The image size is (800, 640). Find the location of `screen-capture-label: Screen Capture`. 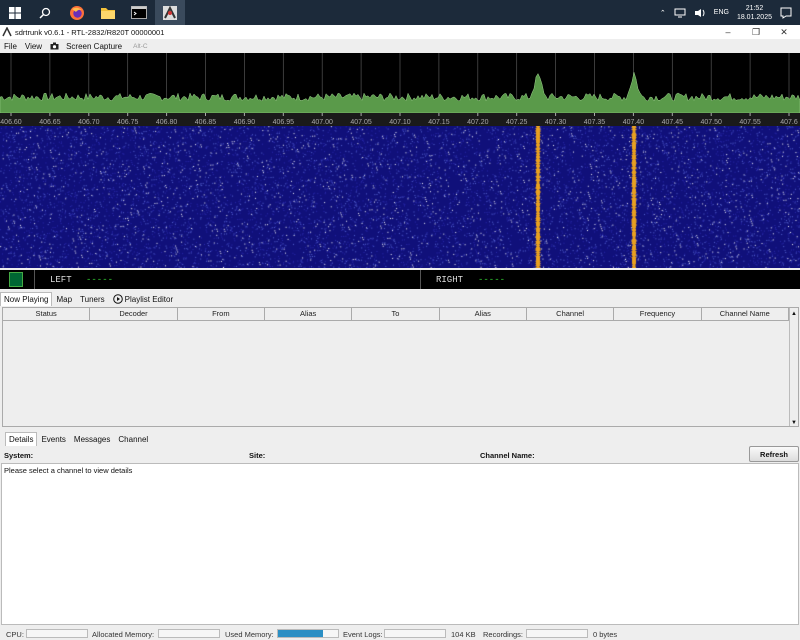

screen-capture-label: Screen Capture is located at coordinates (94, 46).